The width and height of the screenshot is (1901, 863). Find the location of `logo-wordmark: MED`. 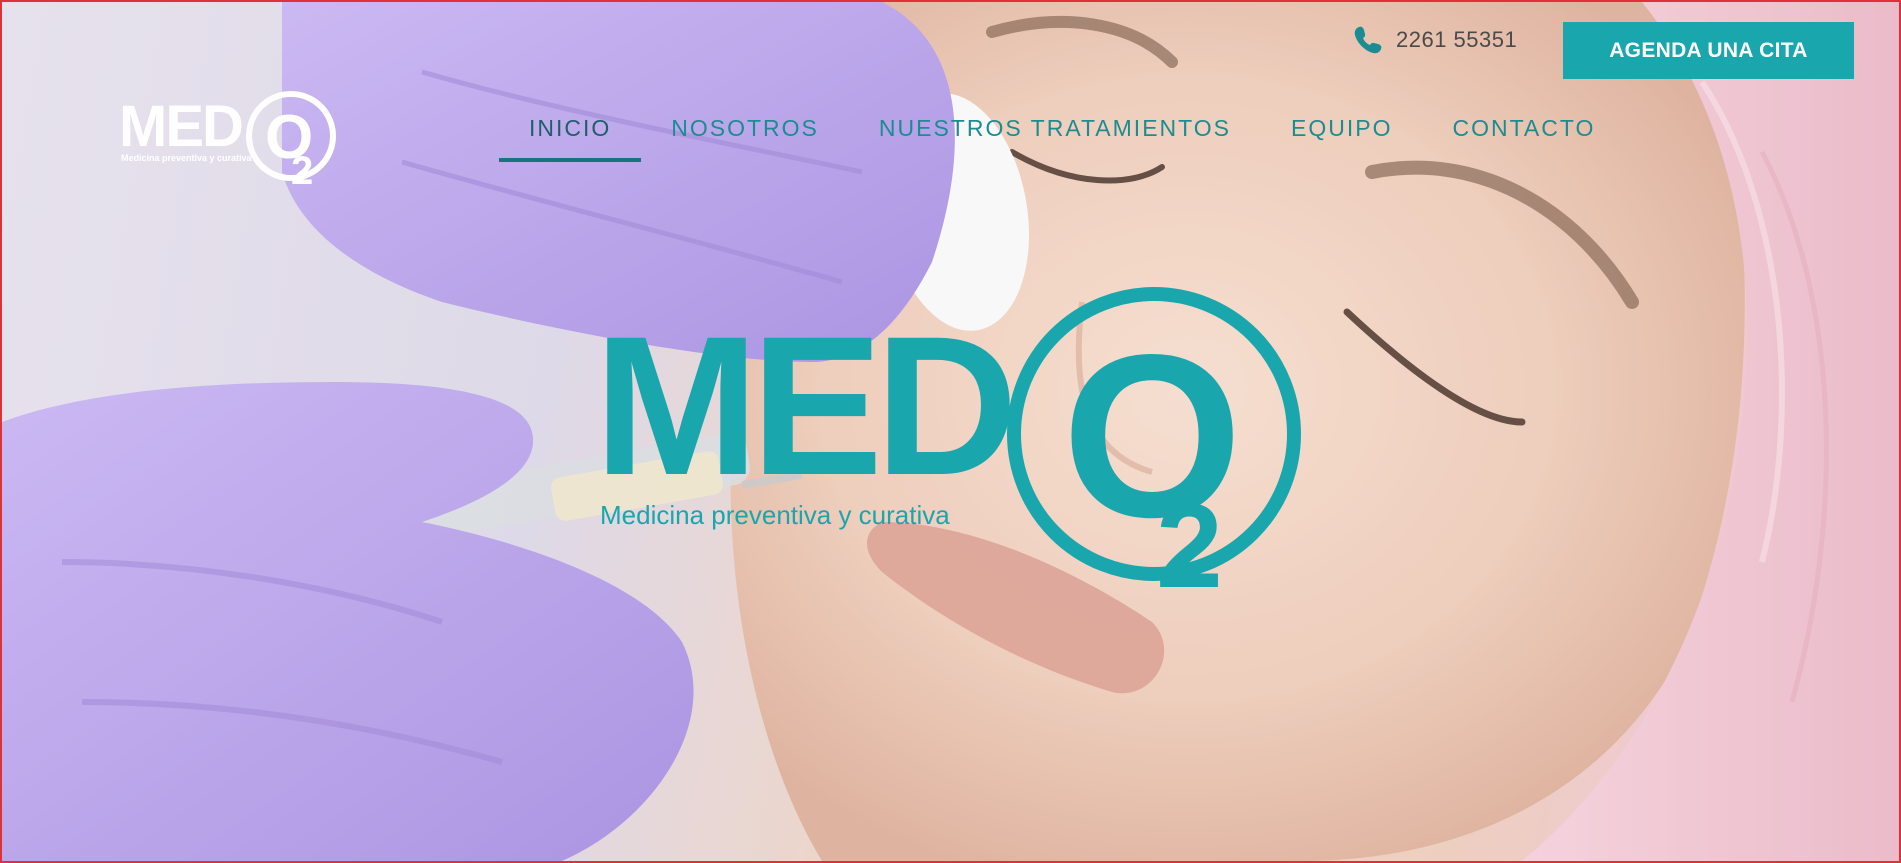

logo-wordmark: MED is located at coordinates (180, 126).